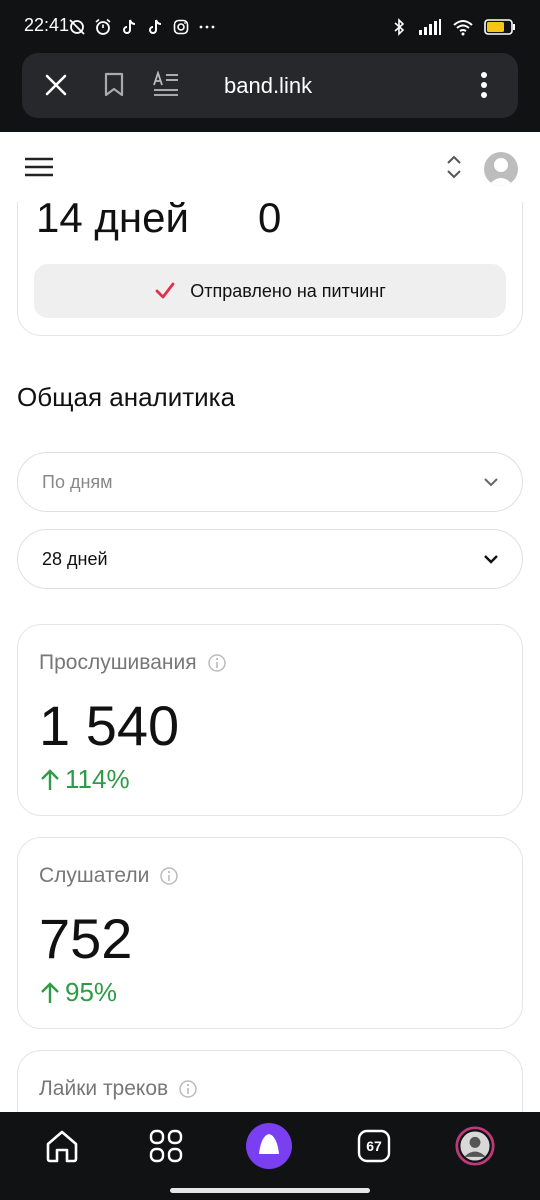 The image size is (540, 1200). What do you see at coordinates (399, 27) in the screenshot?
I see `bluetooth-icon` at bounding box center [399, 27].